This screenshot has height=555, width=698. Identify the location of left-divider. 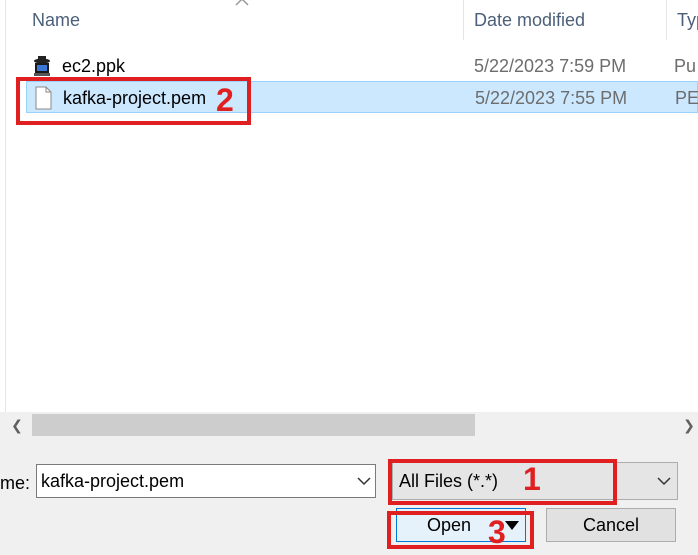
(5, 206).